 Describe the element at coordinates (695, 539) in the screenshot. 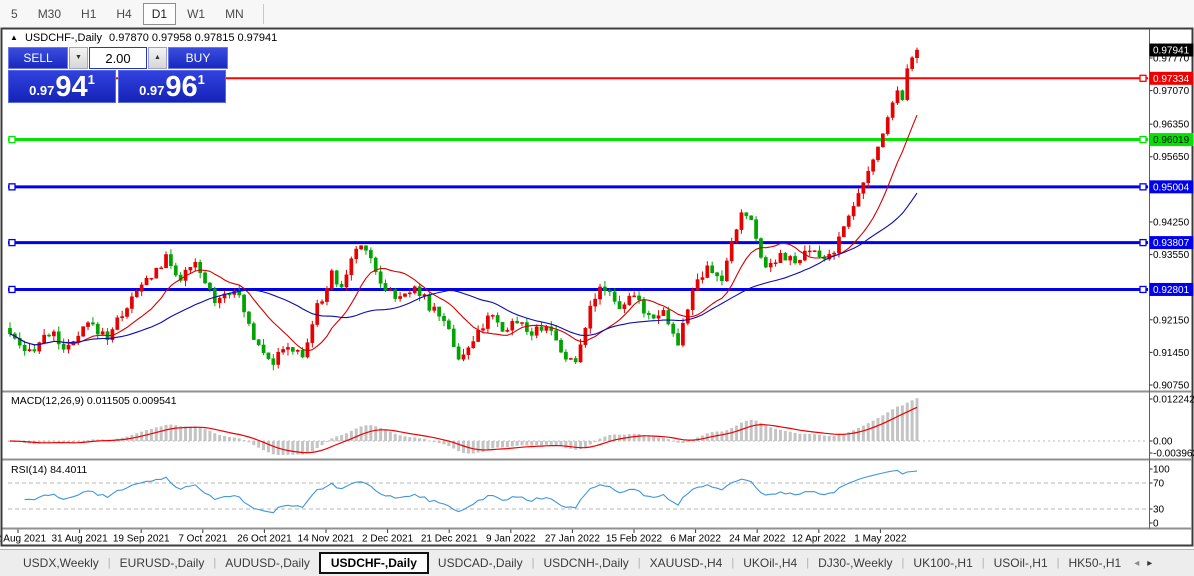

I see `svg-text: 6 Mar 2022` at that location.